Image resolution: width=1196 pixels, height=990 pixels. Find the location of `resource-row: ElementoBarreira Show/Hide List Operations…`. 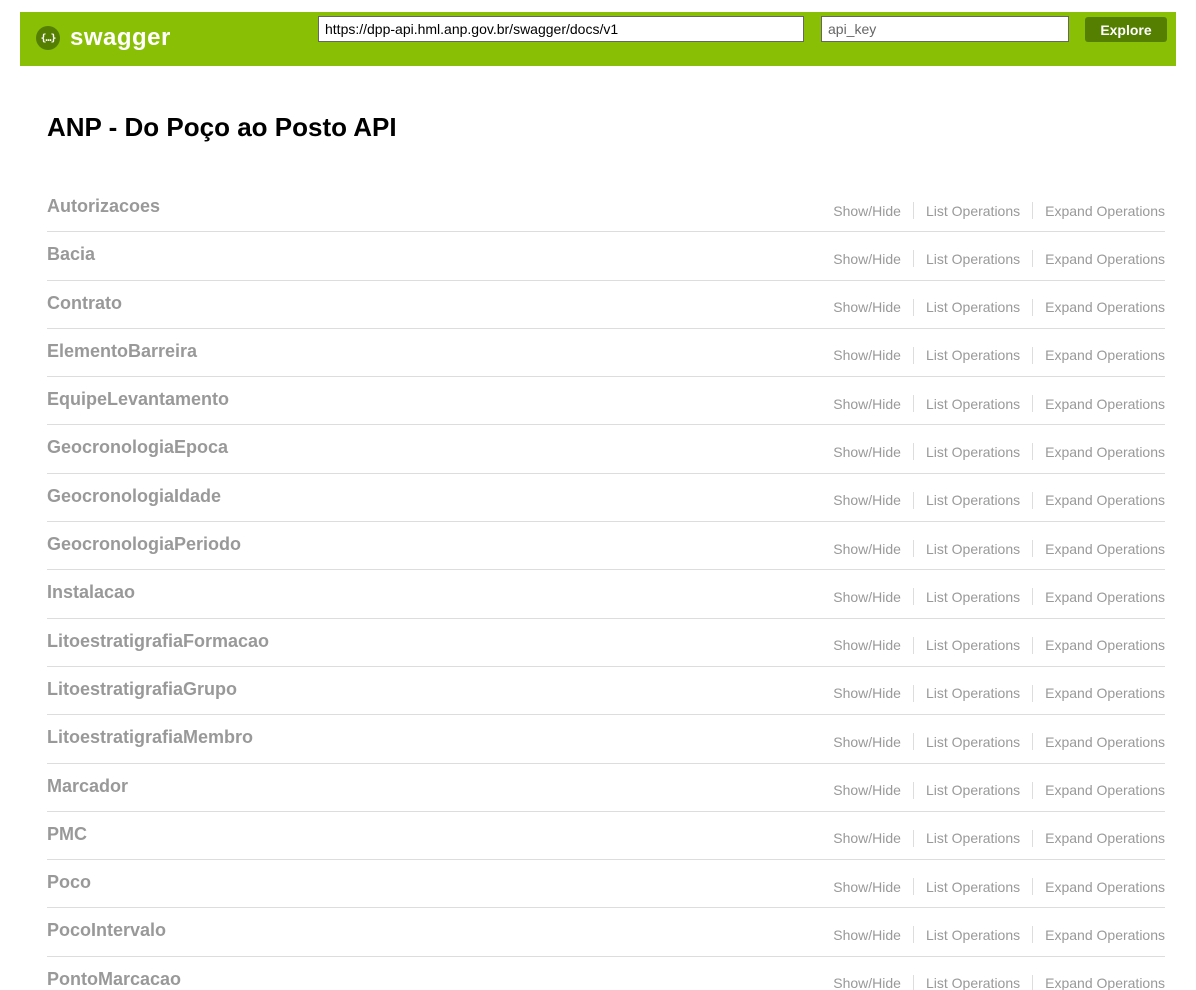

resource-row: ElementoBarreira Show/Hide List Operations… is located at coordinates (606, 353).